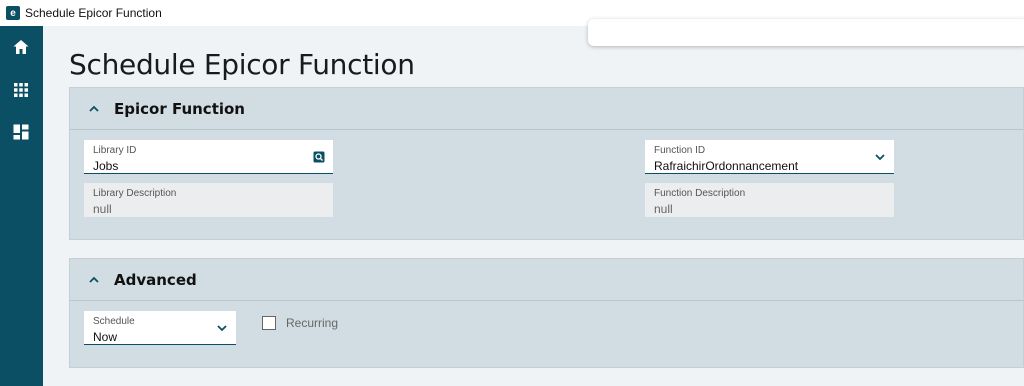  I want to click on sidebar, so click(21, 206).